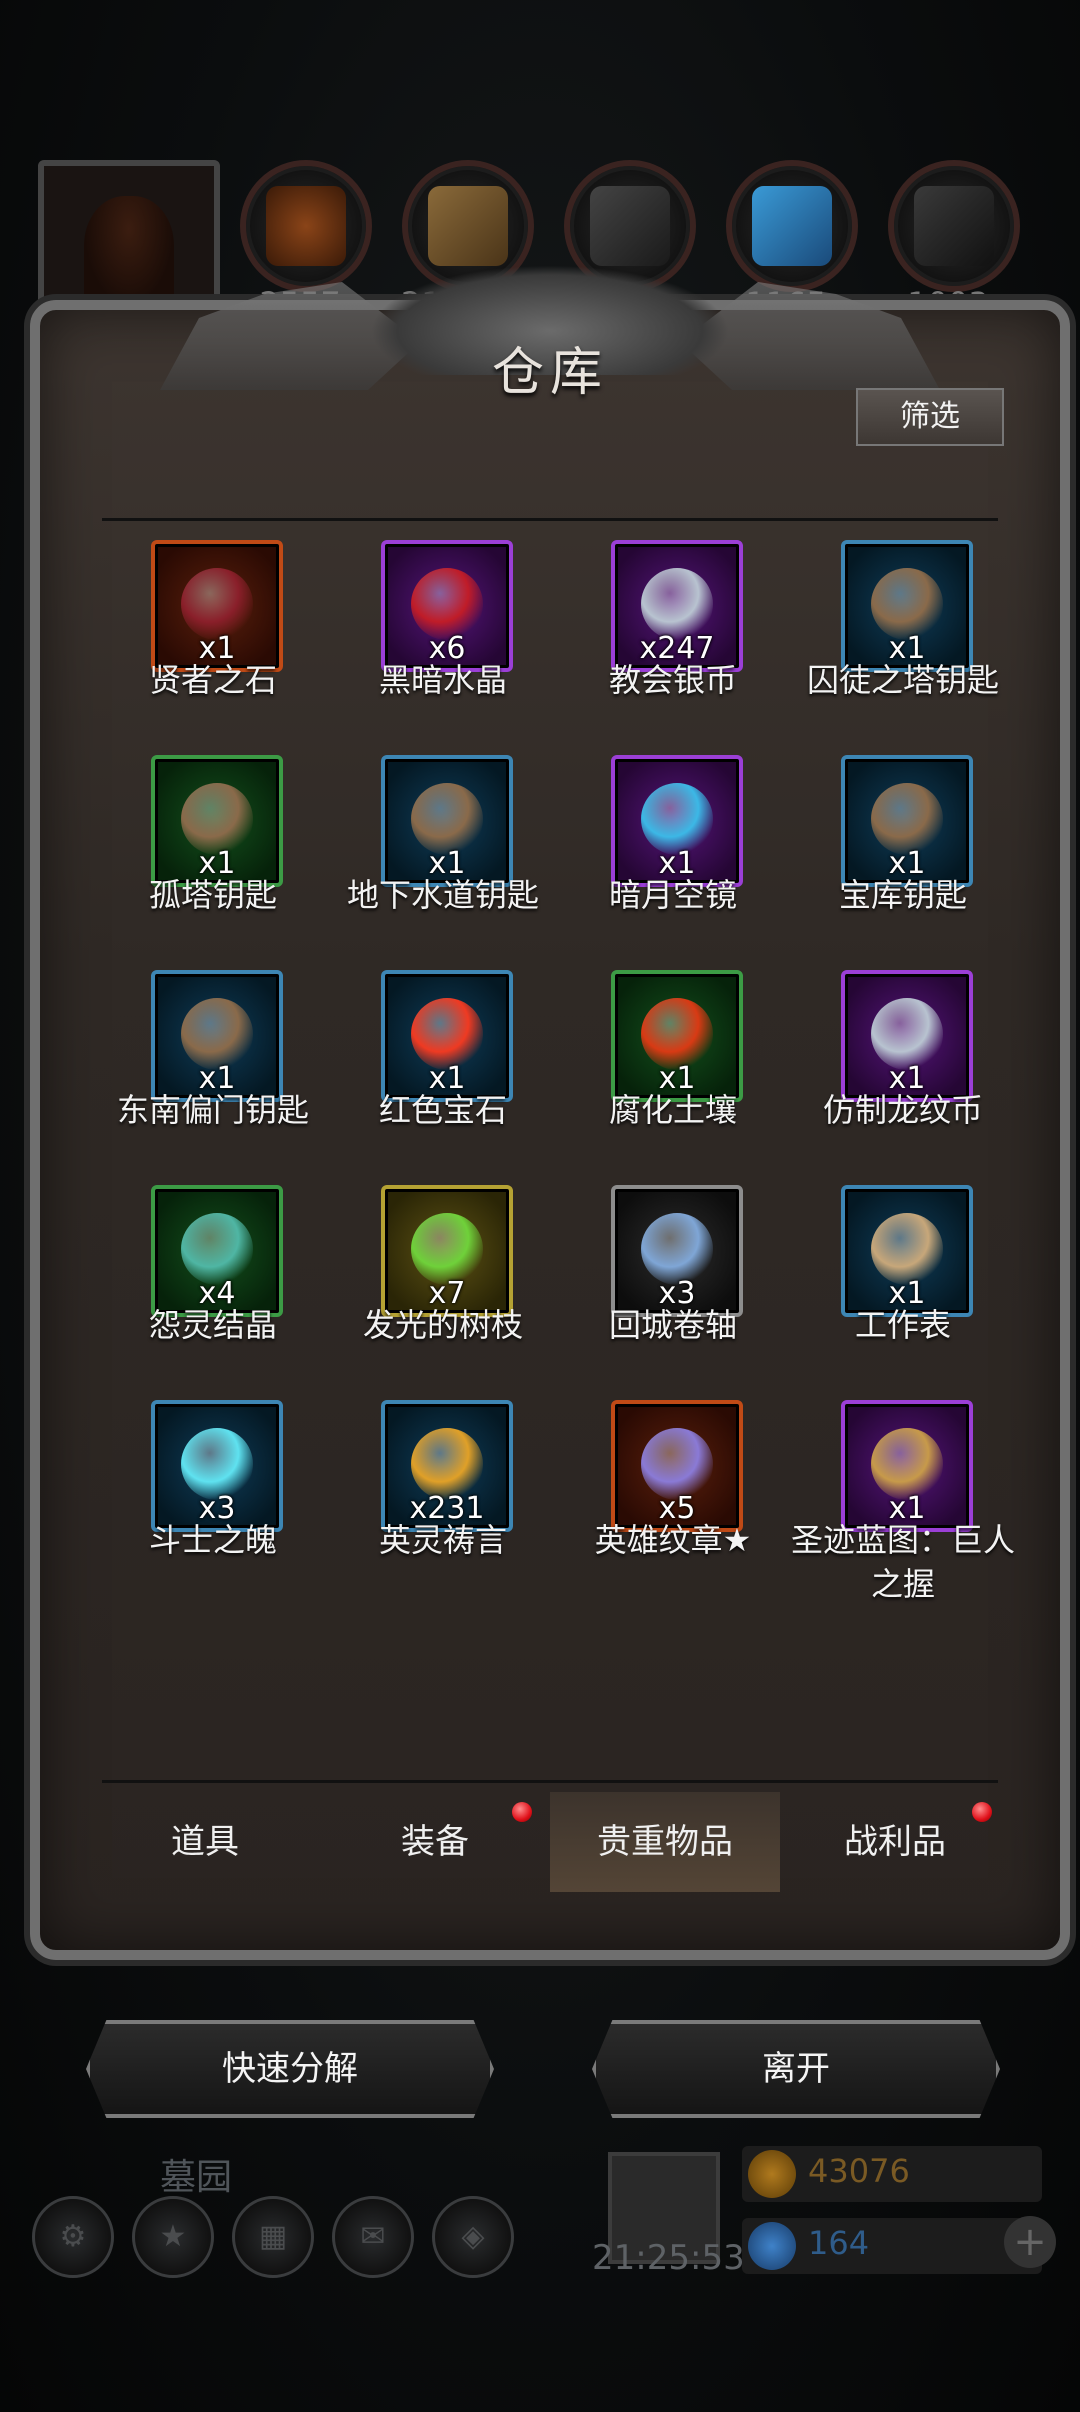  I want to click on tab-1: 装备, so click(435, 1842).